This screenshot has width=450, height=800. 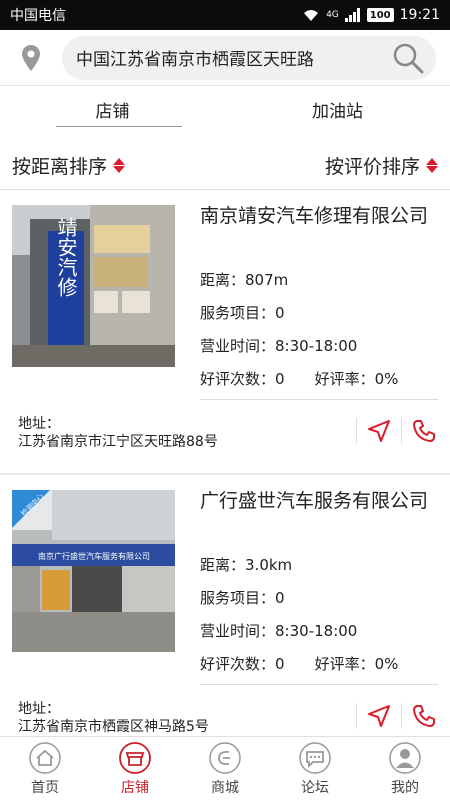 I want to click on shop-distance: 距离：3.0km, so click(x=246, y=565).